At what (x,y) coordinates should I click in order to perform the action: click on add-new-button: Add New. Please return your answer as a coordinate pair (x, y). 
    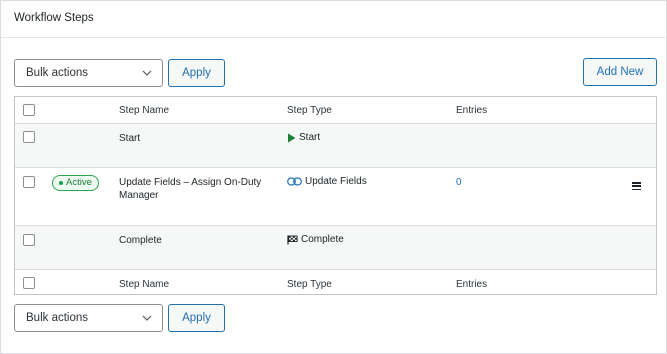
    Looking at the image, I should click on (620, 72).